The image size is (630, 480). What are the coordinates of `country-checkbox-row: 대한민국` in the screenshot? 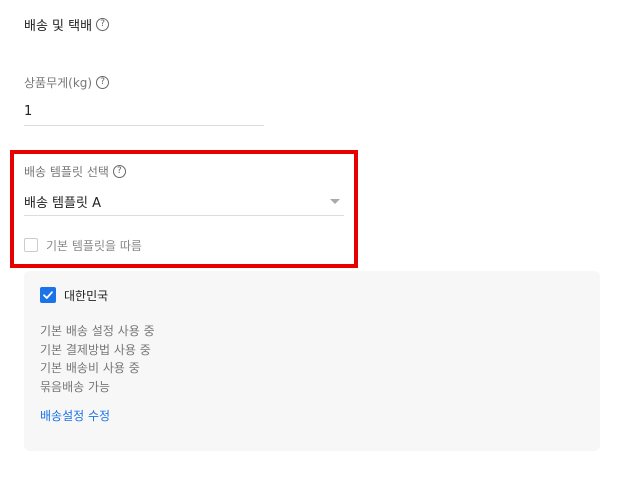 It's located at (74, 295).